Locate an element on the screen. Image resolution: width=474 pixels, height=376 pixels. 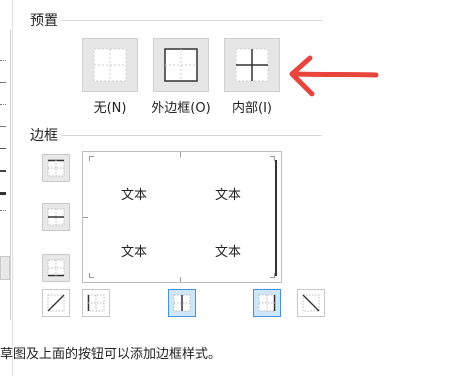
annotation-arrow-icon is located at coordinates (334, 76).